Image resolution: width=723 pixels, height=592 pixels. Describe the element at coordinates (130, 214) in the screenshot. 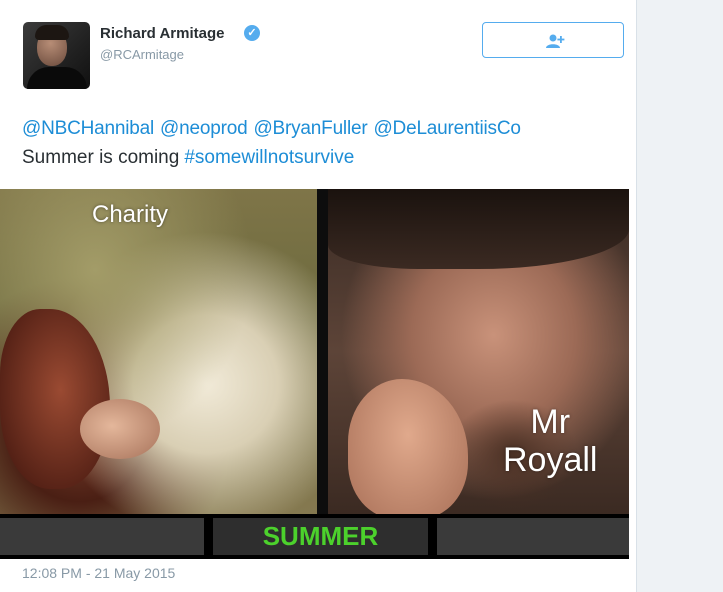

I see `label-charity: Charity` at that location.